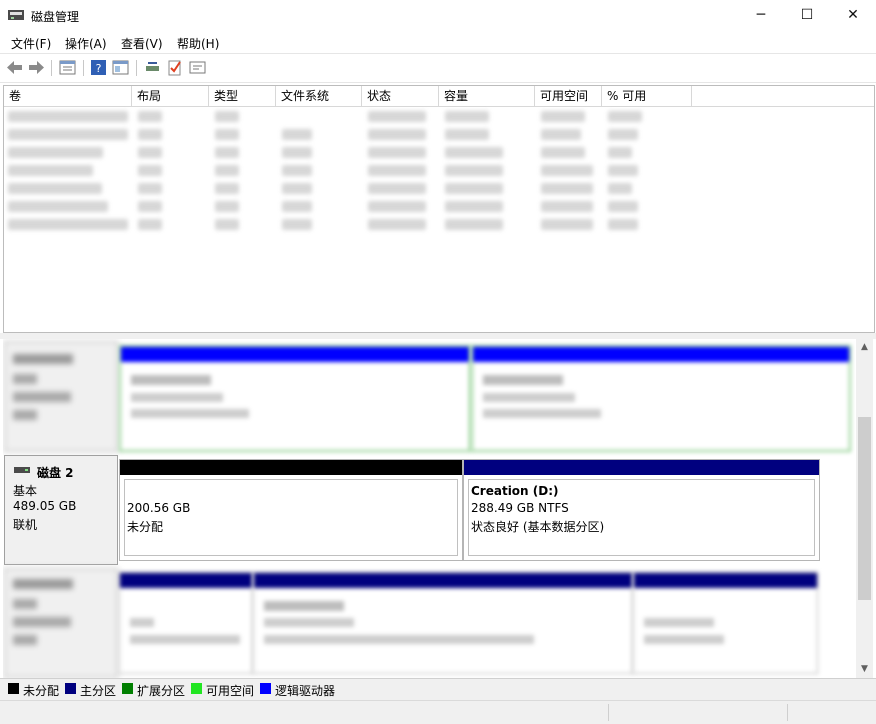  I want to click on status-bar, so click(438, 712).